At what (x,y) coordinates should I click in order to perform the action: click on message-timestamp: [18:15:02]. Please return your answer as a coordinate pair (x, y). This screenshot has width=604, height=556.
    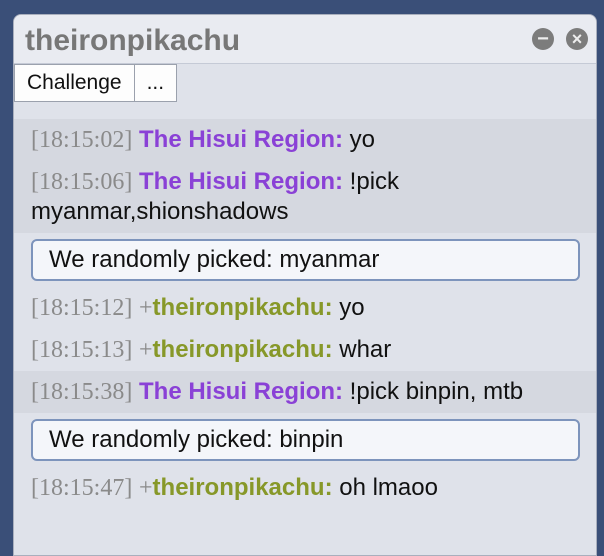
    Looking at the image, I should click on (82, 140).